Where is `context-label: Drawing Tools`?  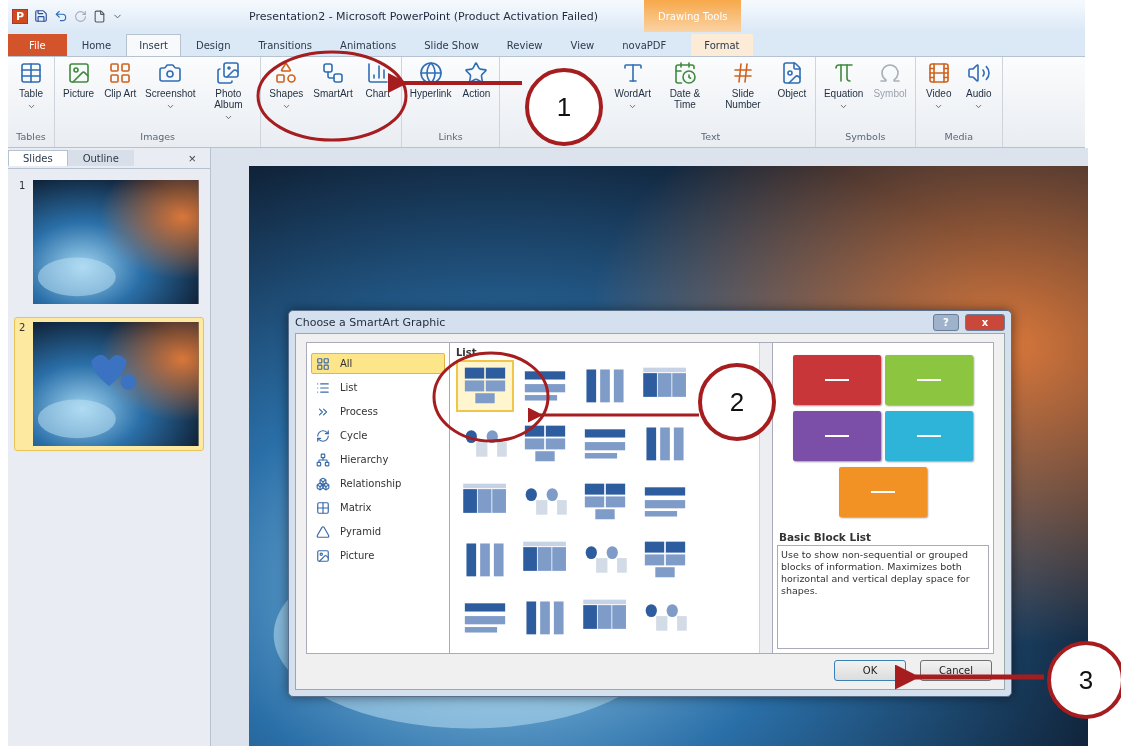
context-label: Drawing Tools is located at coordinates (693, 16).